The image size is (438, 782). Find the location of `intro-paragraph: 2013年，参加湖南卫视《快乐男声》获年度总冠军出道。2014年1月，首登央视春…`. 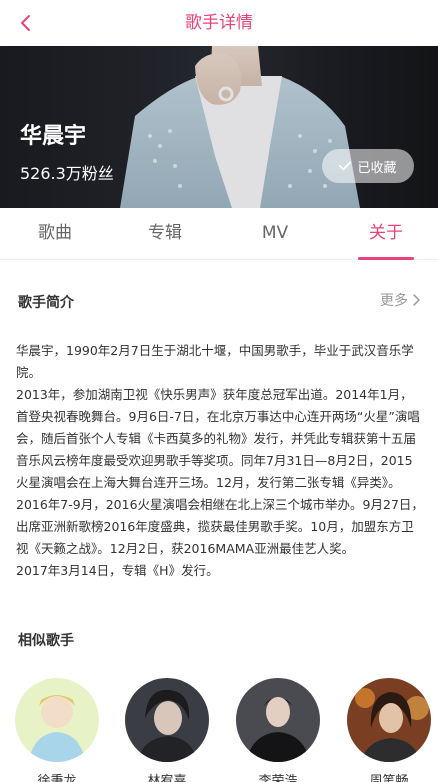

intro-paragraph: 2013年，参加湖南卫视《快乐男声》获年度总冠军出道。2014年1月，首登央视春… is located at coordinates (218, 438).